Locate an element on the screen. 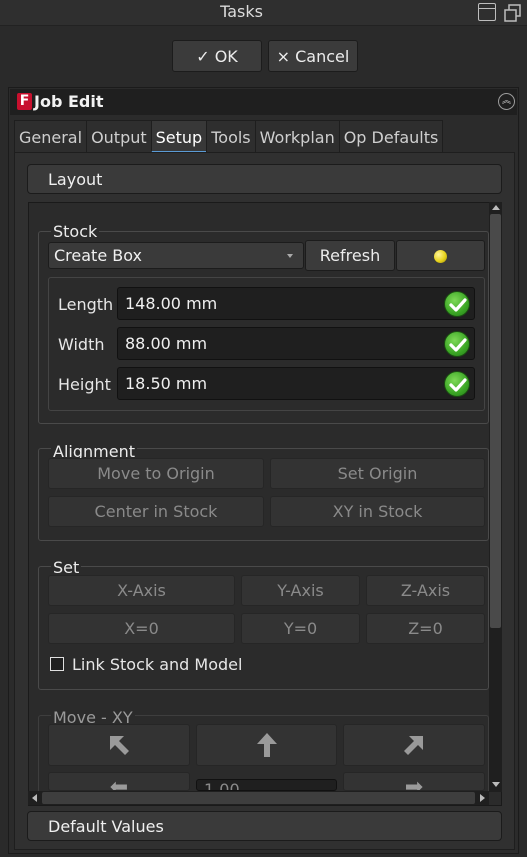 The width and height of the screenshot is (527, 857). x-axis-button: X-Axis is located at coordinates (141, 590).